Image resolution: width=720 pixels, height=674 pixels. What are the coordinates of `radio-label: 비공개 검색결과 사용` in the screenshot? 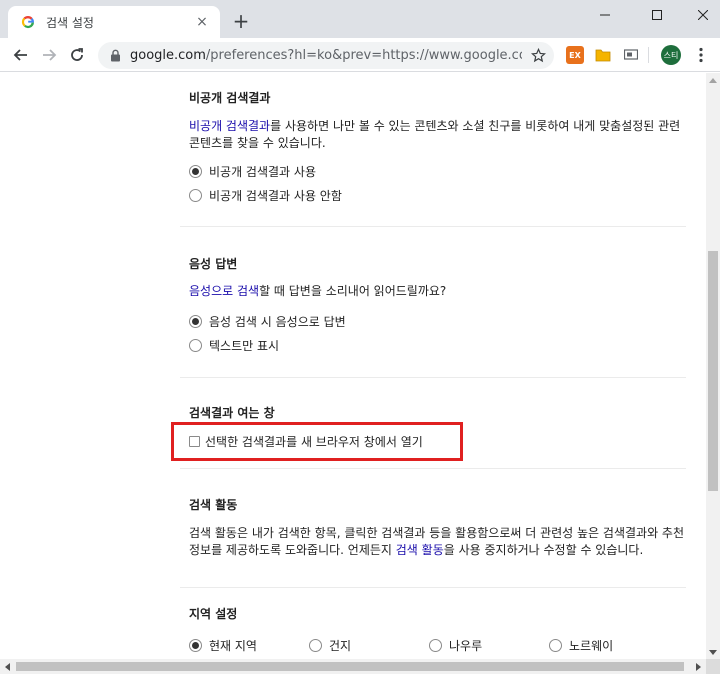 It's located at (262, 171).